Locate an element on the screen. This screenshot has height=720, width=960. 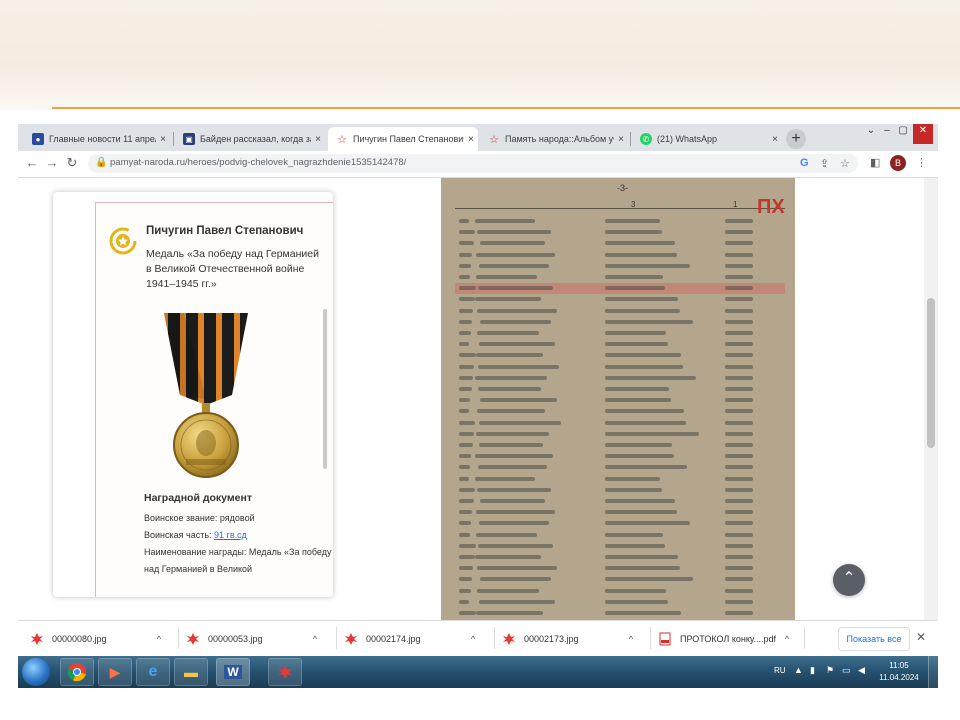
menu-dots-icon: ⋮ is located at coordinates (921, 162).